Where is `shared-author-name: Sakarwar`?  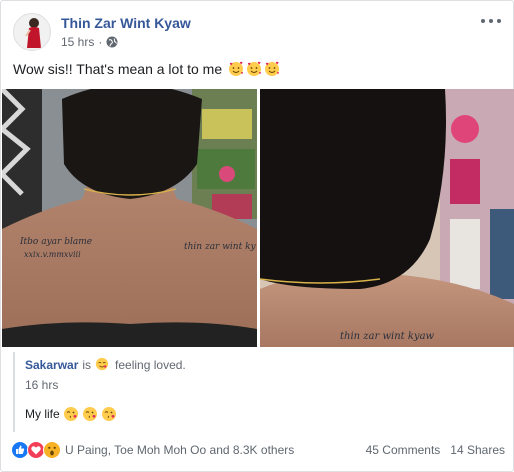 shared-author-name: Sakarwar is located at coordinates (51, 365).